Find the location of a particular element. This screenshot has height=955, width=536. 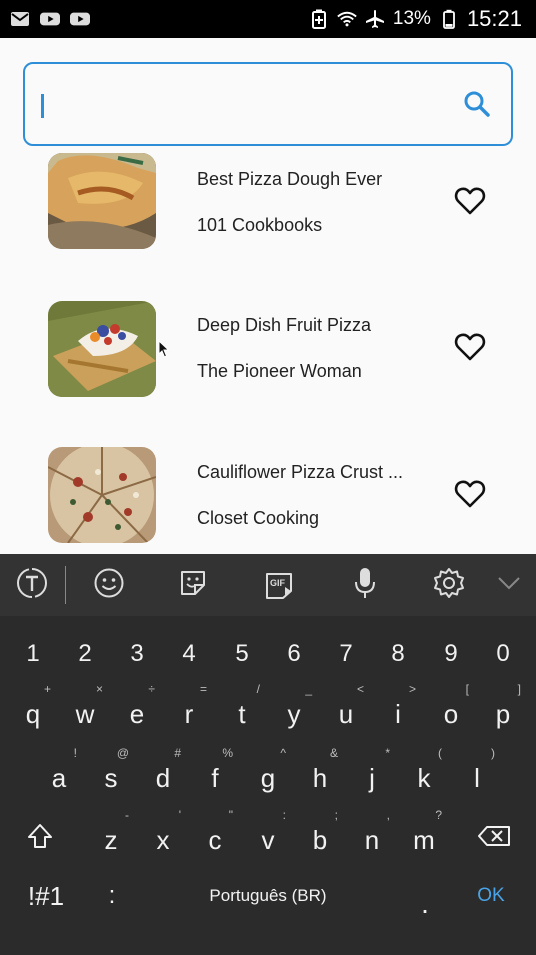

key-z: -z is located at coordinates (111, 835).